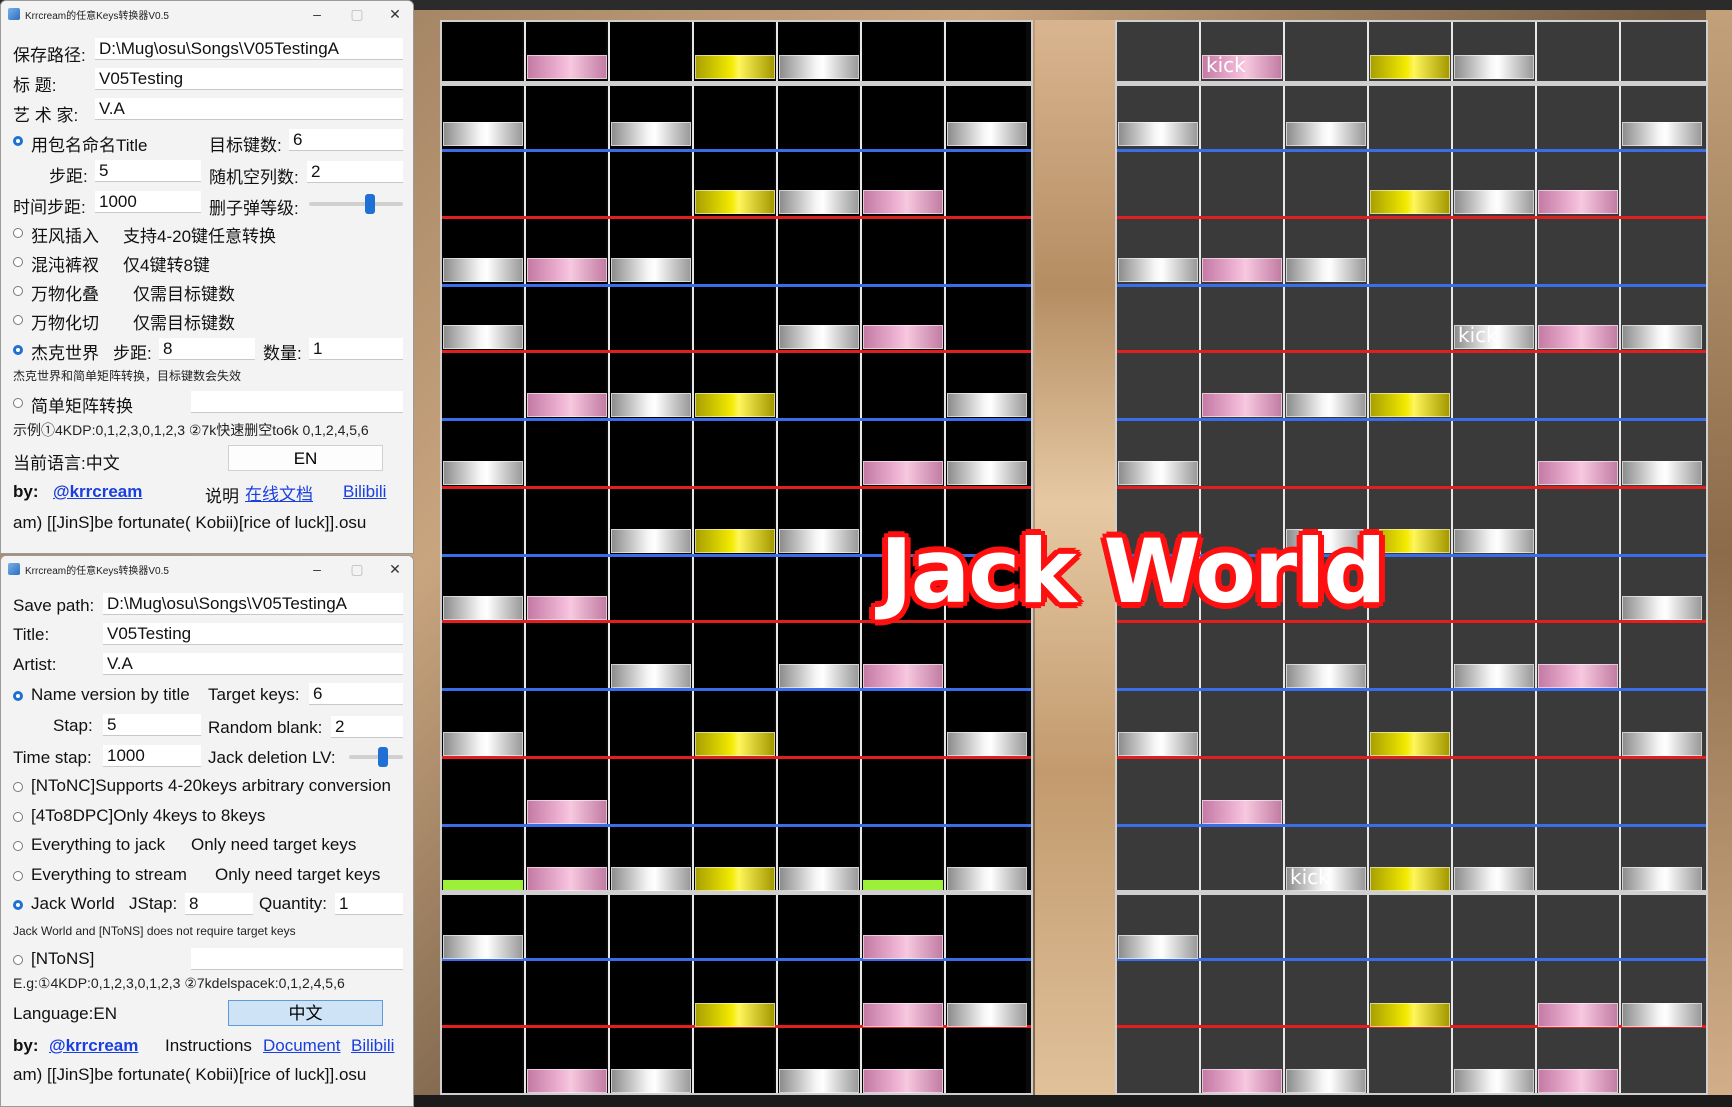 The image size is (1732, 1107). I want to click on opt3-label: Everything to jack, so click(98, 844).